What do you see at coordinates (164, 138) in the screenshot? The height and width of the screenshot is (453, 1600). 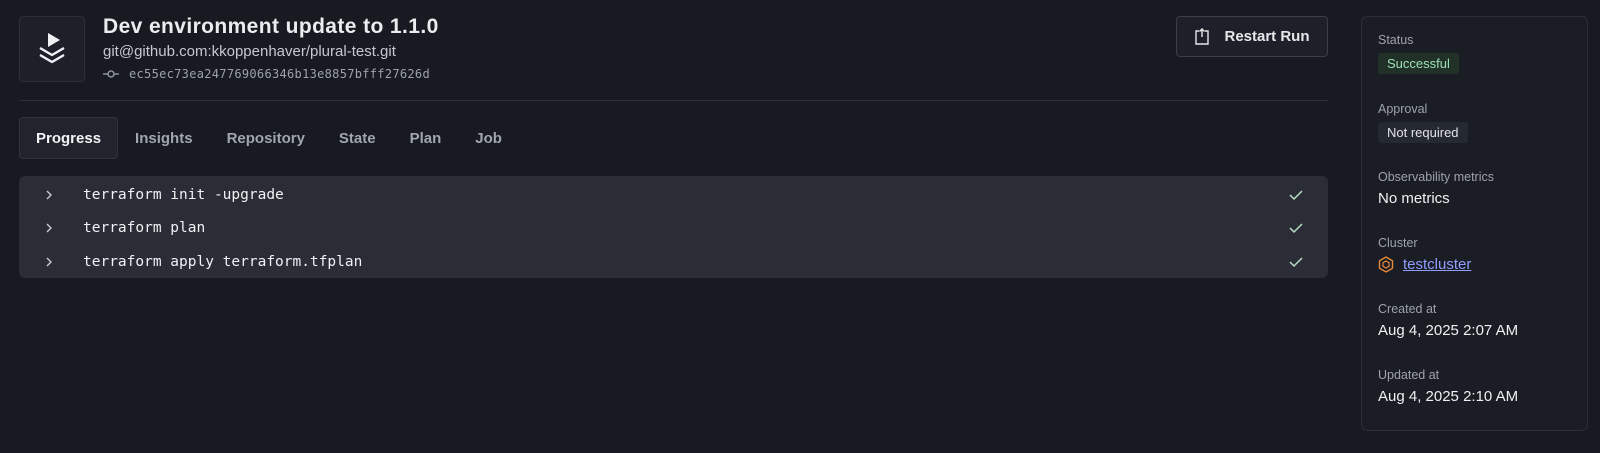 I see `tab-insights: Insights` at bounding box center [164, 138].